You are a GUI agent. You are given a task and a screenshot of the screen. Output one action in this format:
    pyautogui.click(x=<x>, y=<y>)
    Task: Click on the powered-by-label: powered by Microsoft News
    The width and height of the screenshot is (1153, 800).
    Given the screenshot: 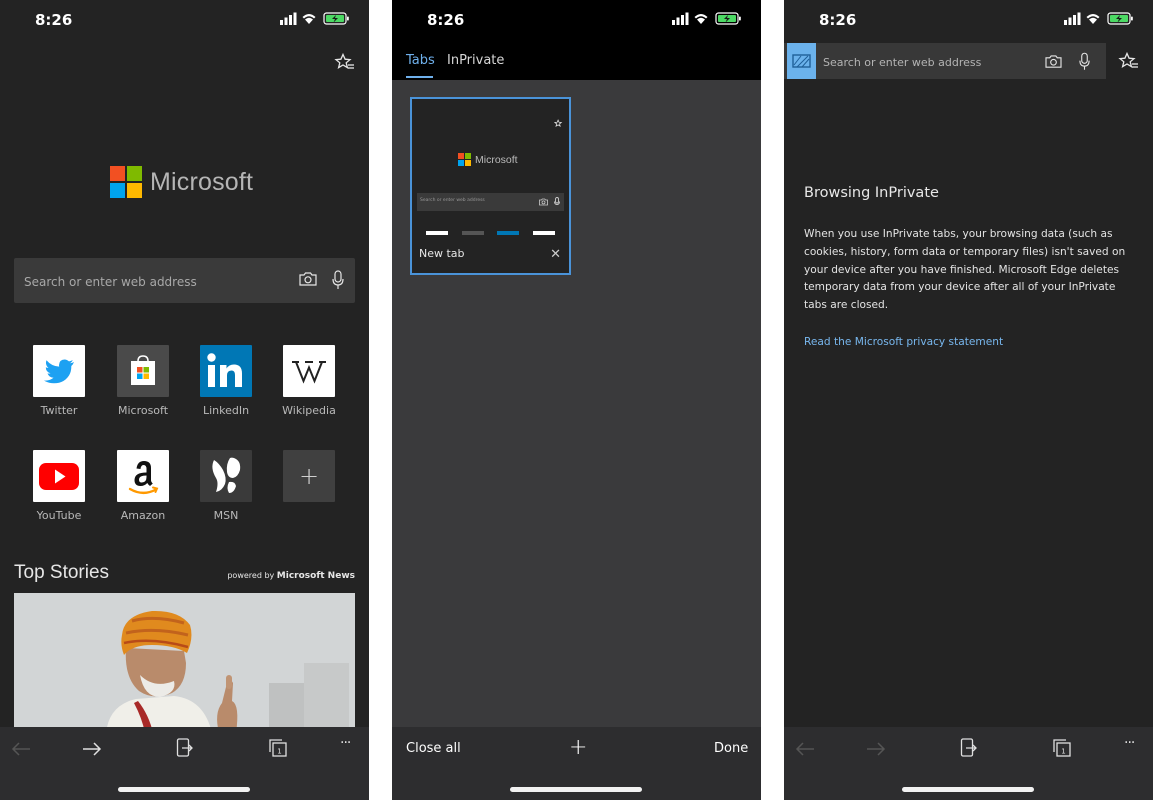 What is the action you would take?
    pyautogui.click(x=291, y=576)
    